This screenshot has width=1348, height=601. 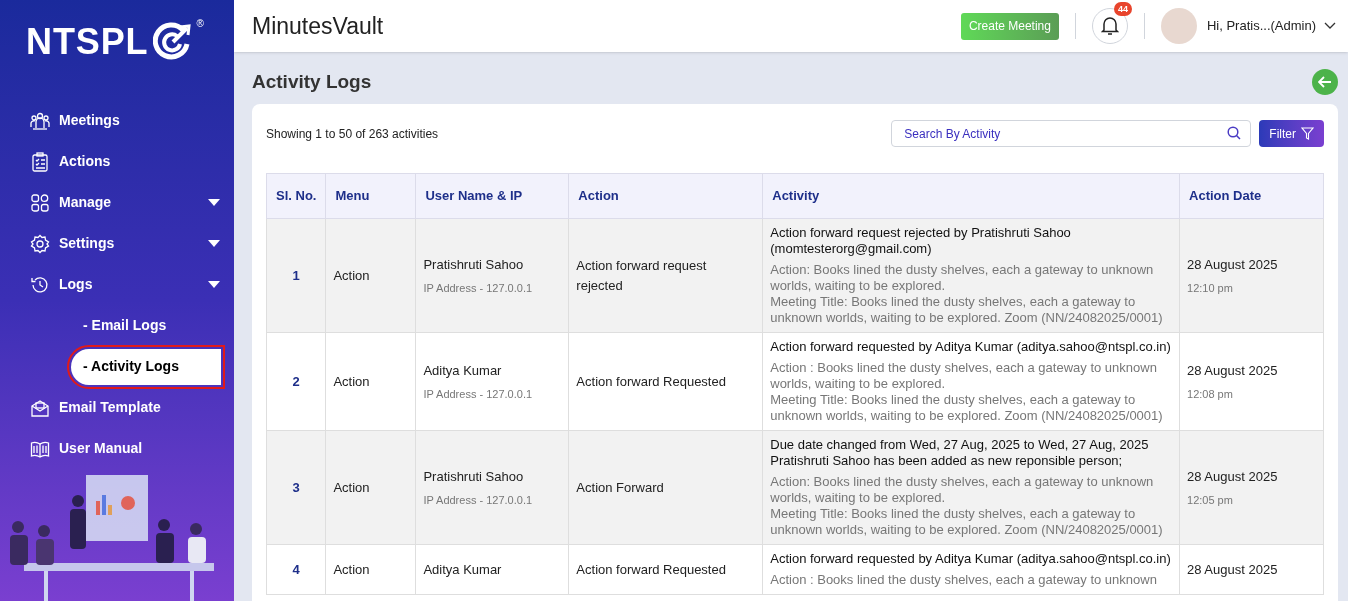 What do you see at coordinates (971, 196) in the screenshot?
I see `column-header: Activity` at bounding box center [971, 196].